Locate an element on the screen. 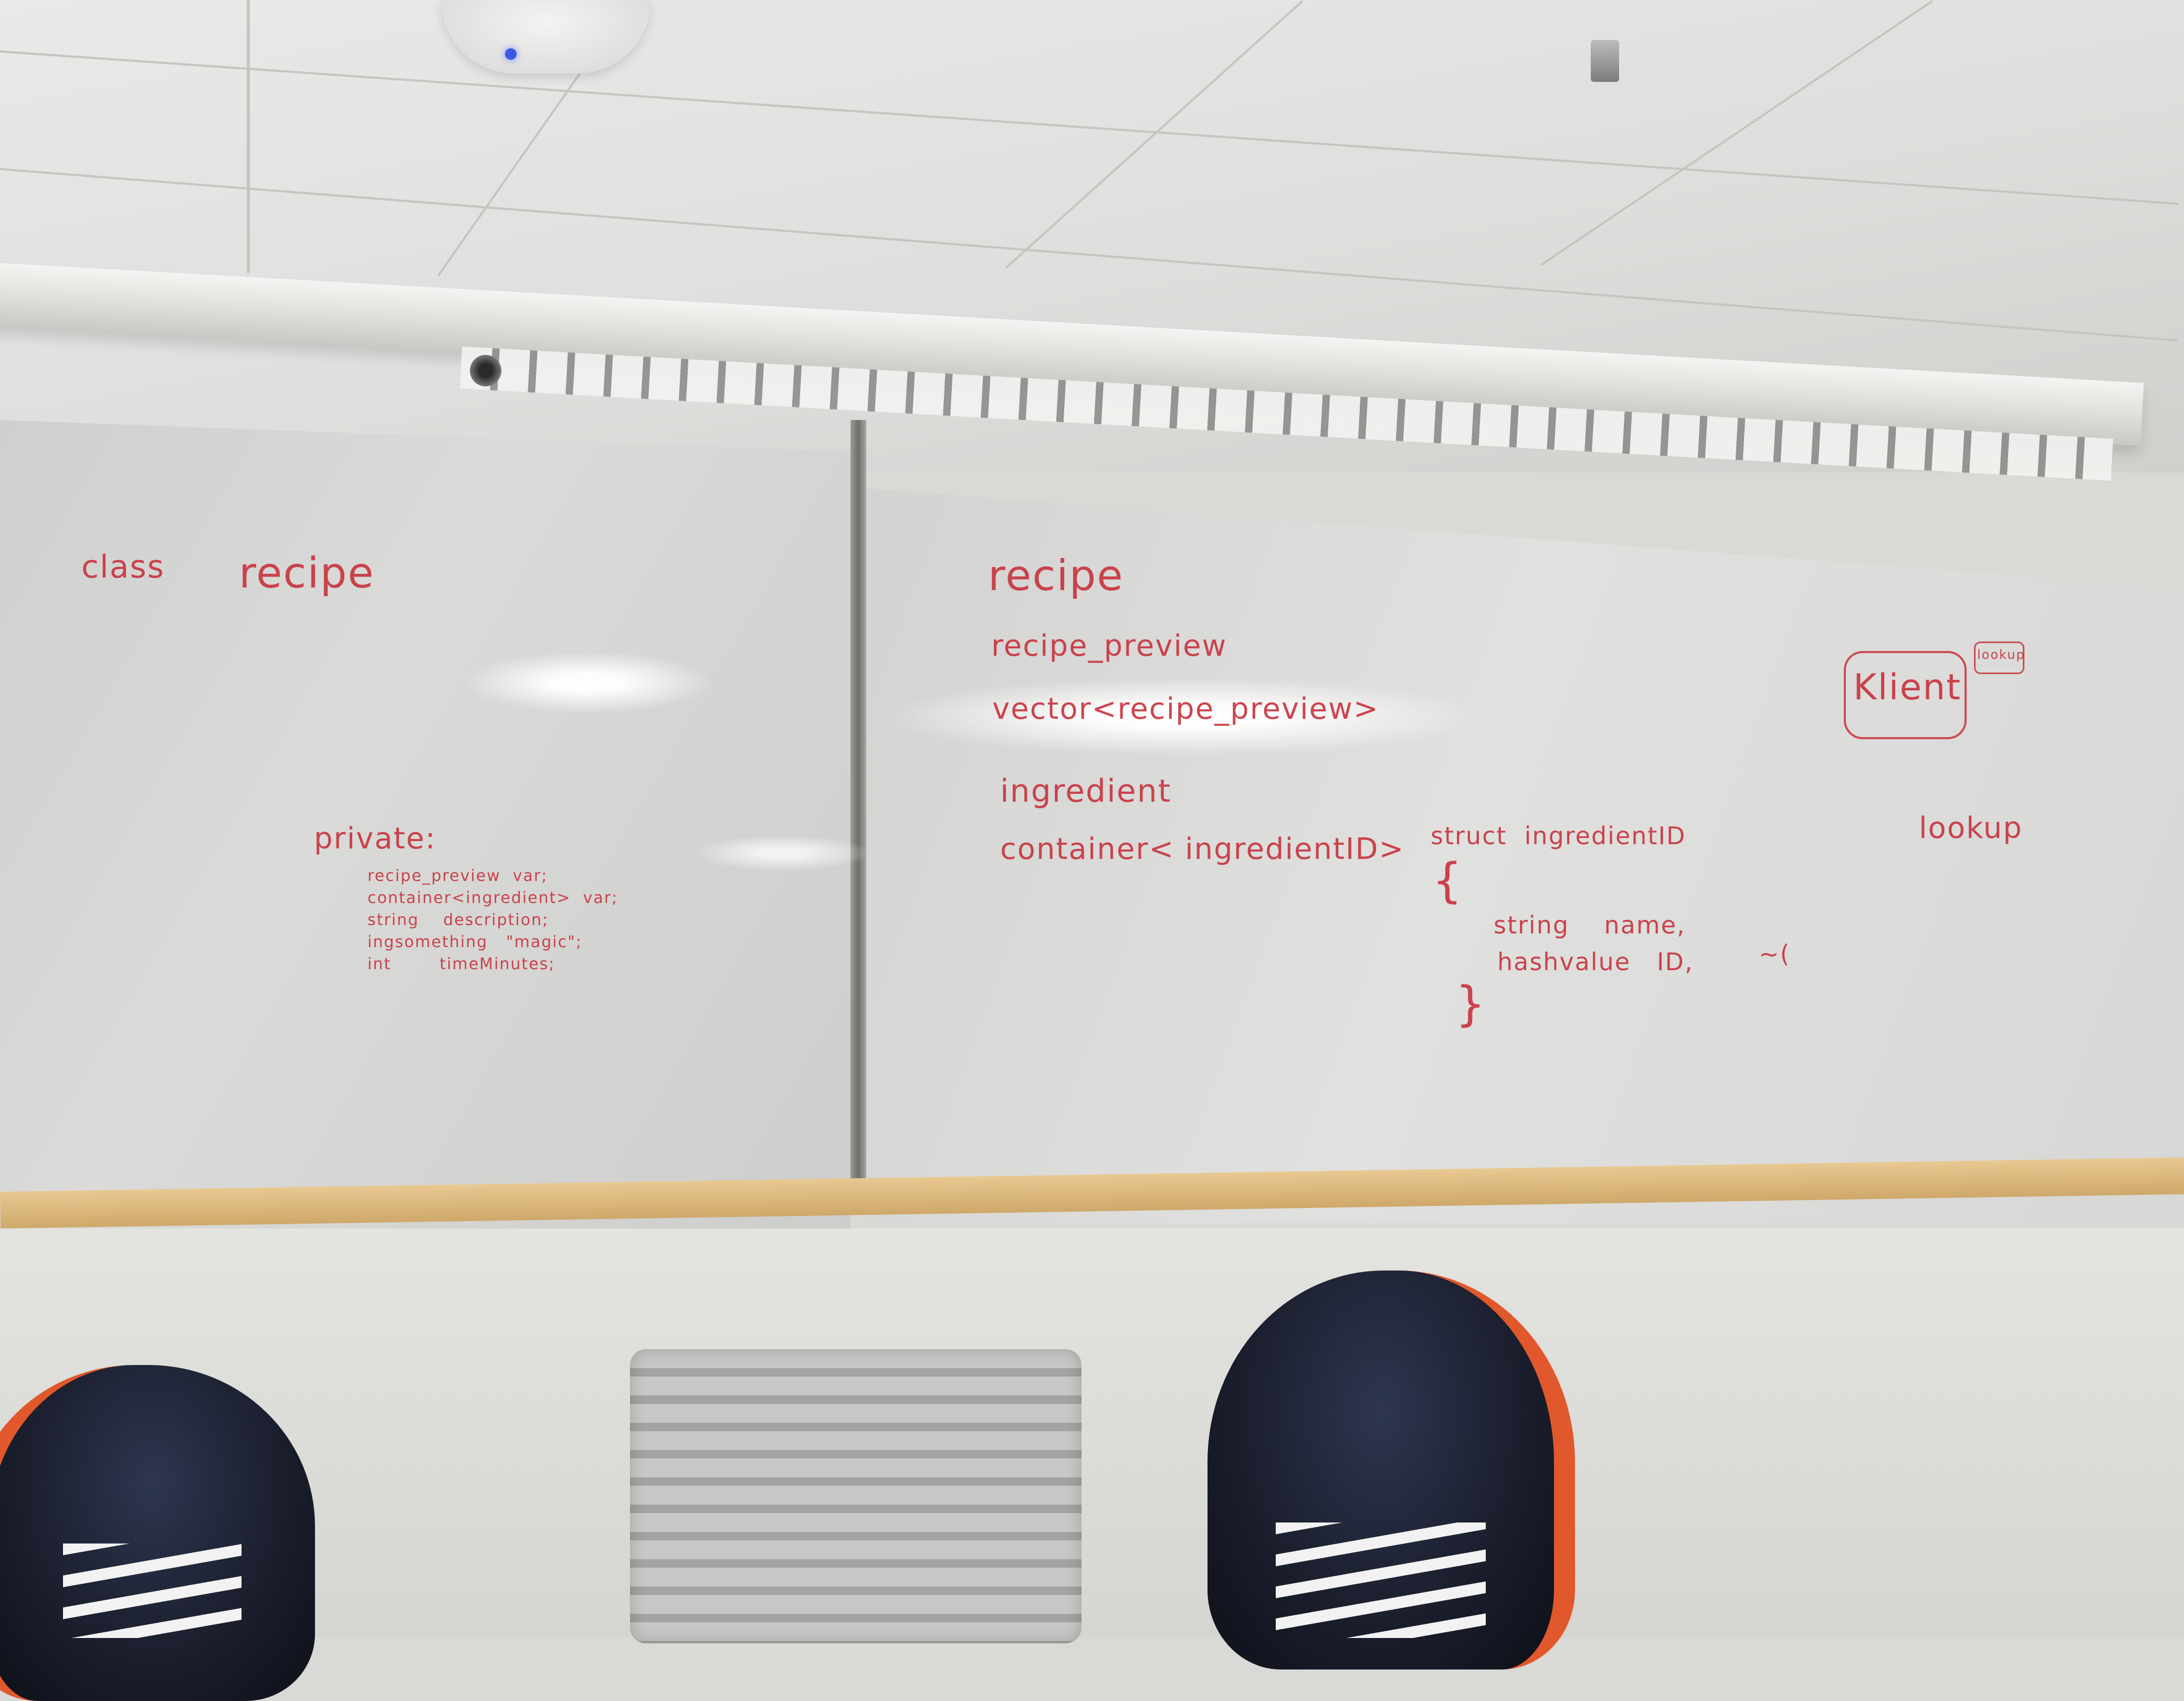  camera-icon is located at coordinates (485, 370).